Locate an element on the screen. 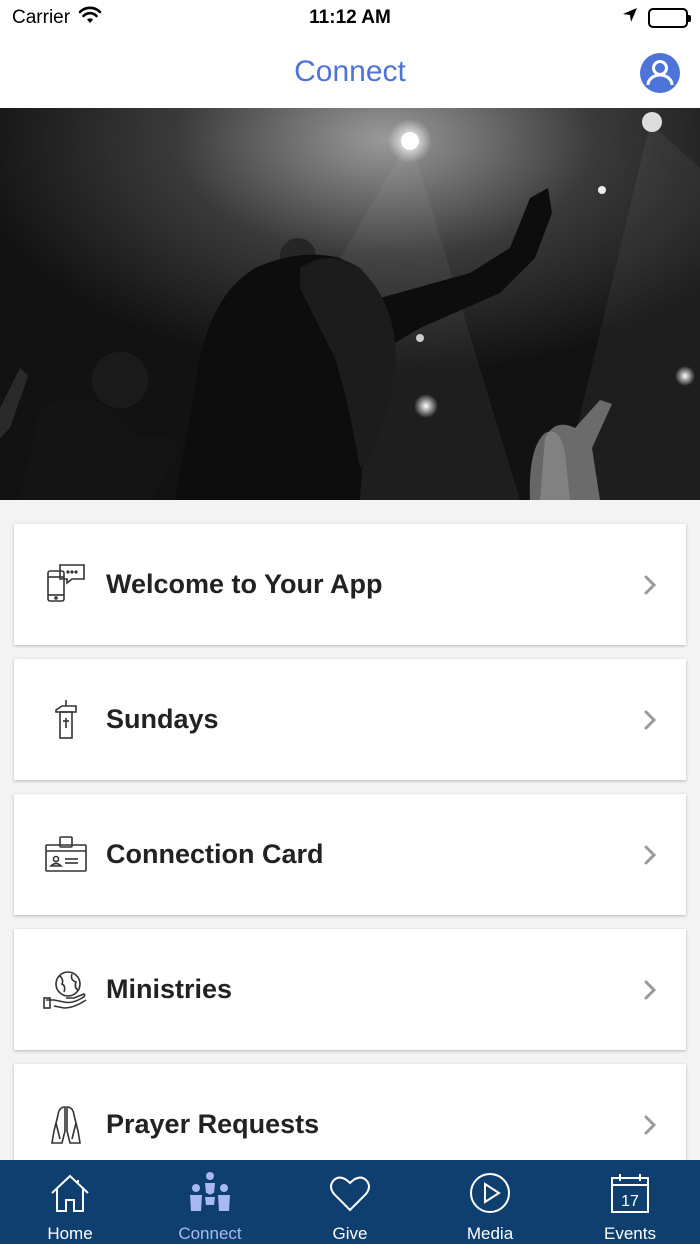 The width and height of the screenshot is (700, 1244). tab-give: Give is located at coordinates (350, 1202).